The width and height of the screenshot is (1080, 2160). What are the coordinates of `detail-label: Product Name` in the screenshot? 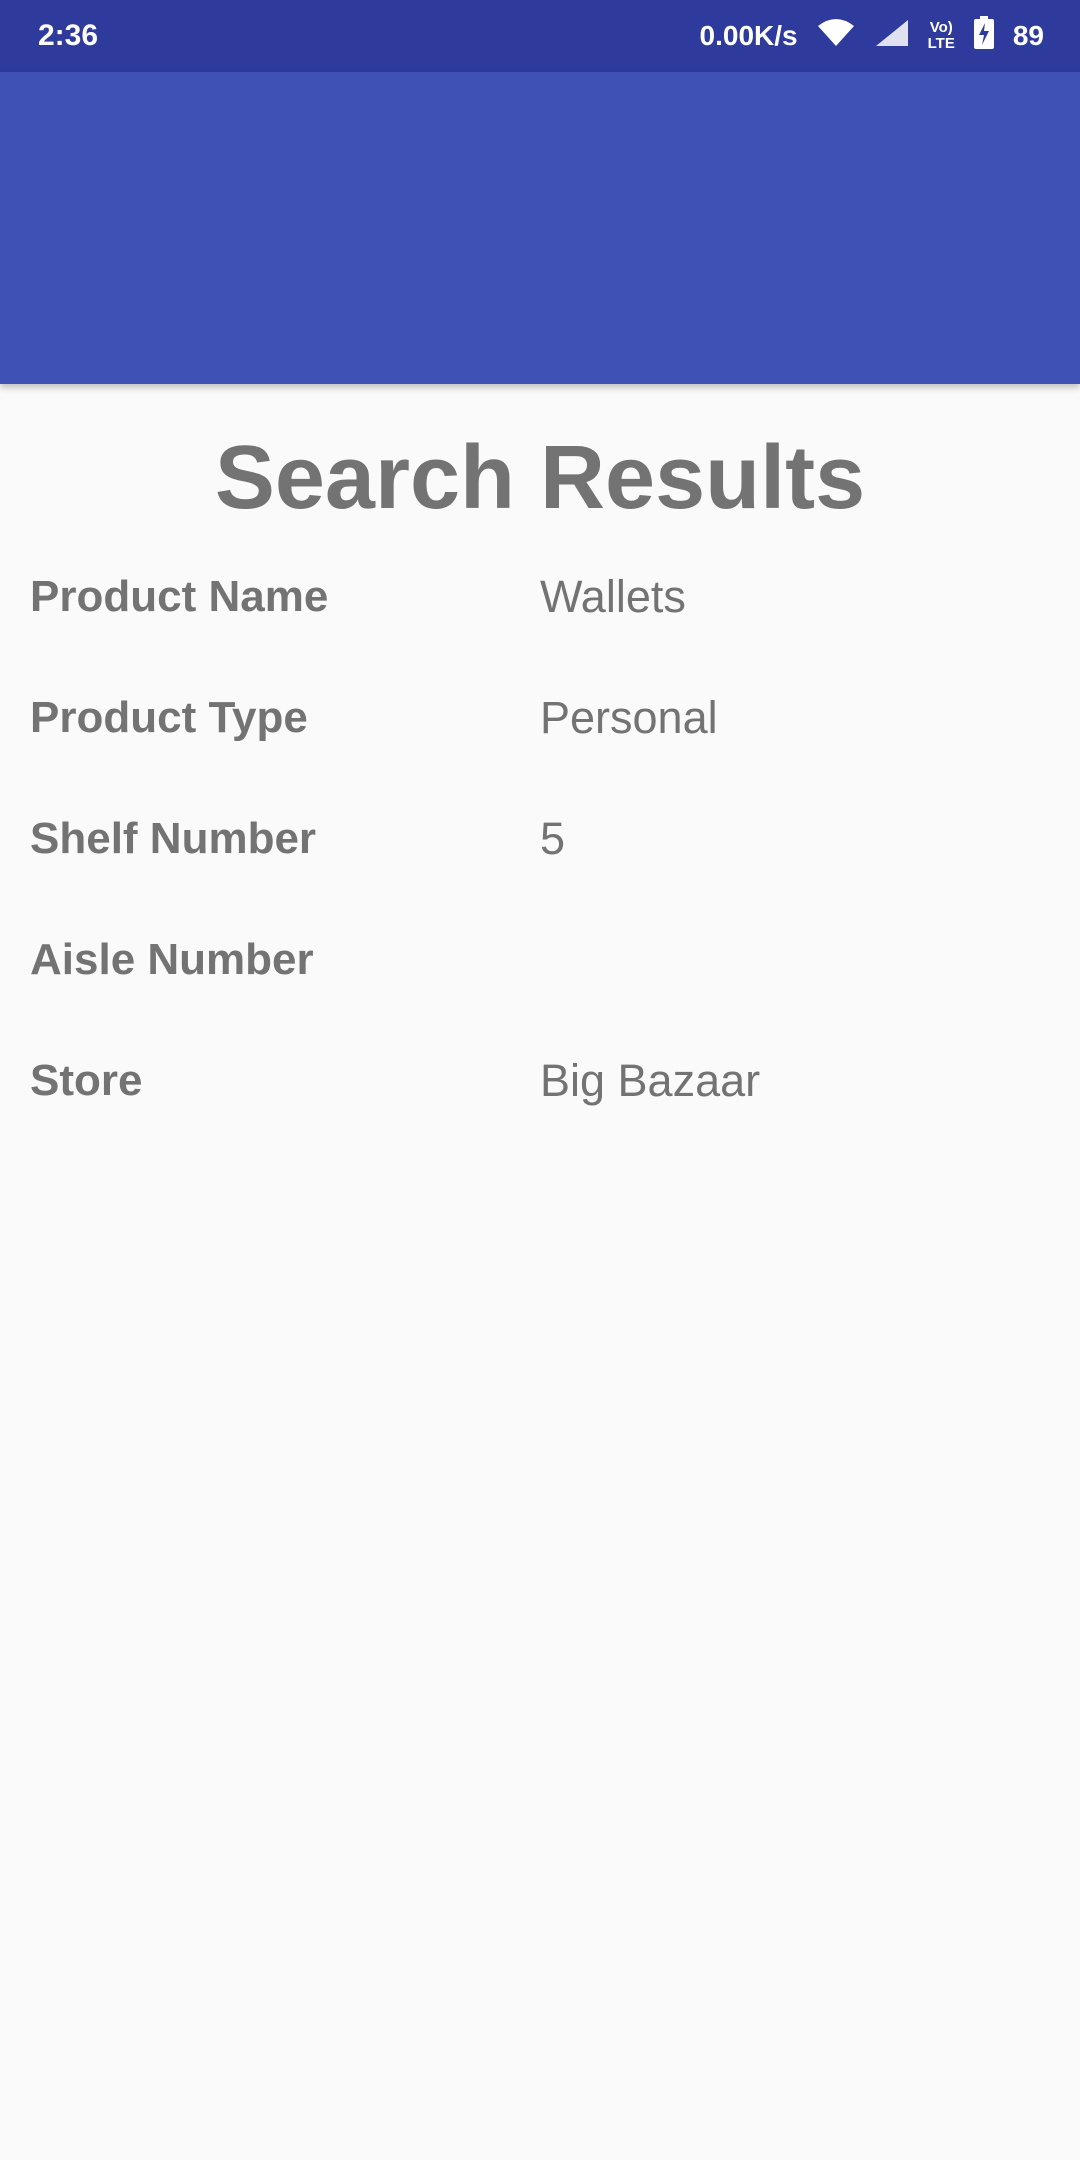 It's located at (179, 596).